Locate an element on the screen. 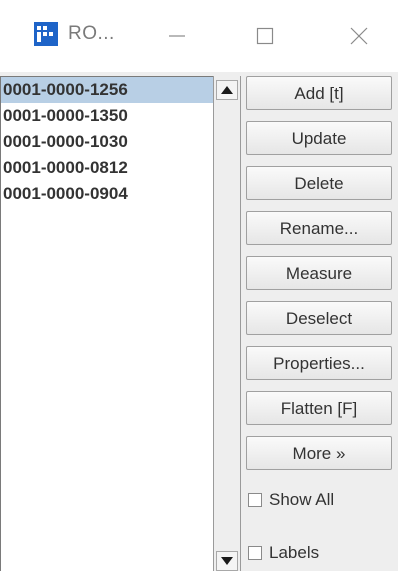 The image size is (398, 571). show-all-label: Show All is located at coordinates (302, 499).